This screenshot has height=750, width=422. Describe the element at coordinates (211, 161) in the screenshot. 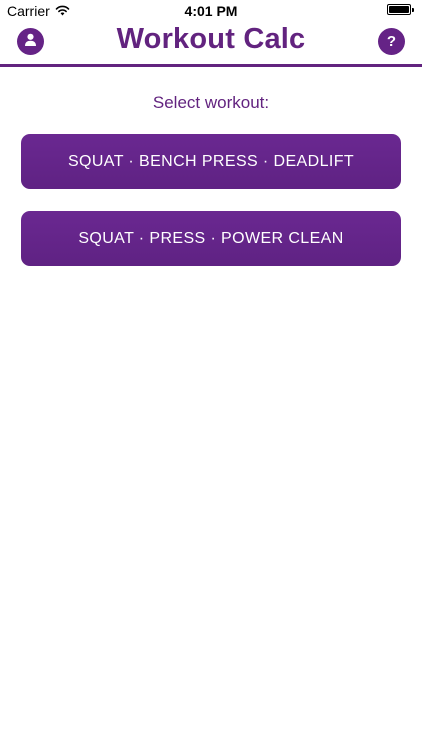

I see `workout-button-sbd: SQUAT · BENCH PRESS · DEADLIFT` at that location.